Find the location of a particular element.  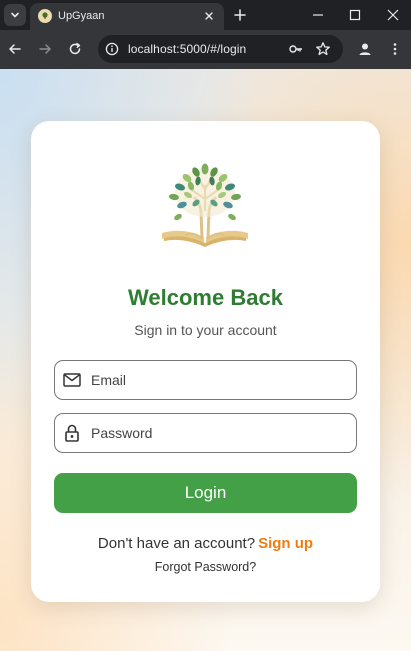

star-icon is located at coordinates (323, 49).